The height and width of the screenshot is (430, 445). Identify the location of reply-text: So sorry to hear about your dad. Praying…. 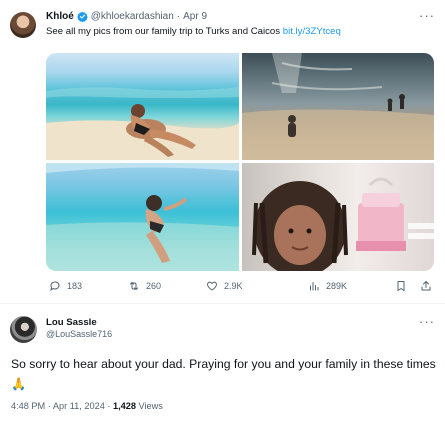
(223, 374).